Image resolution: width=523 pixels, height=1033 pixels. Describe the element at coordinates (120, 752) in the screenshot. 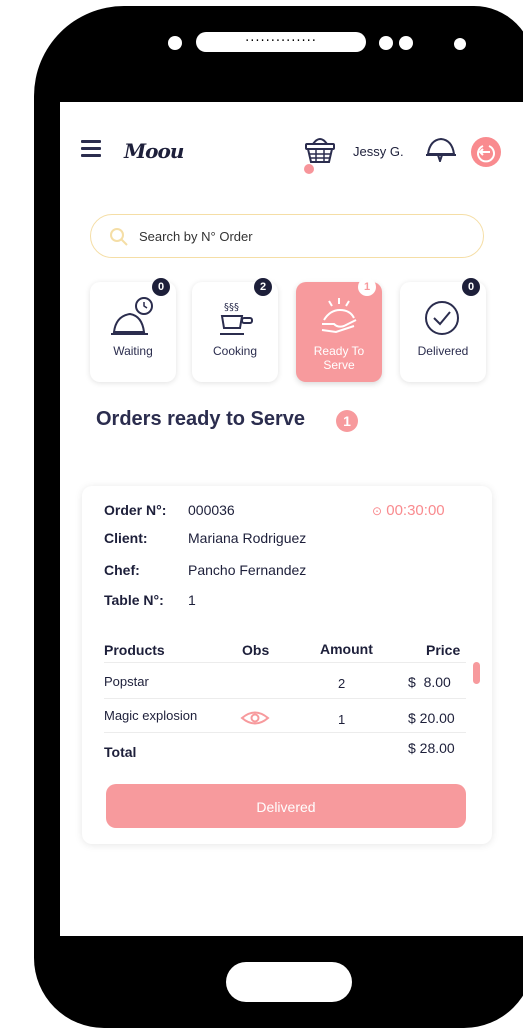

I see `total-label: Total` at that location.